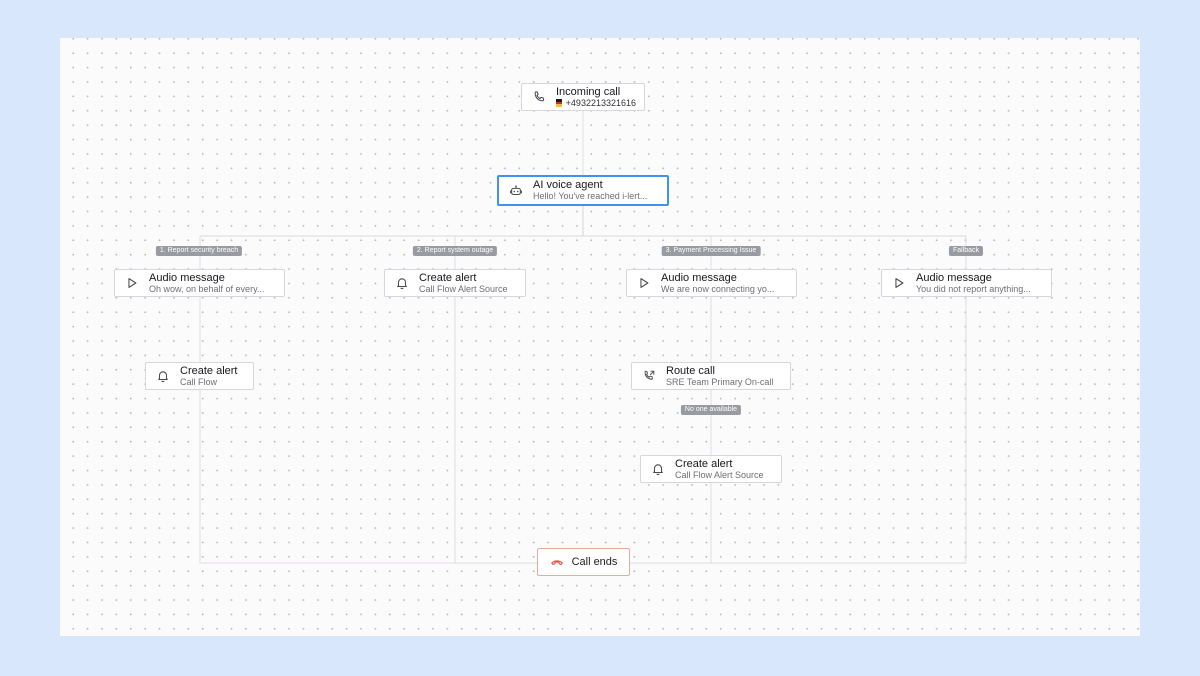 The image size is (1200, 676). What do you see at coordinates (719, 474) in the screenshot?
I see `branch-3-alert-sub: Call Flow Alert Source` at bounding box center [719, 474].